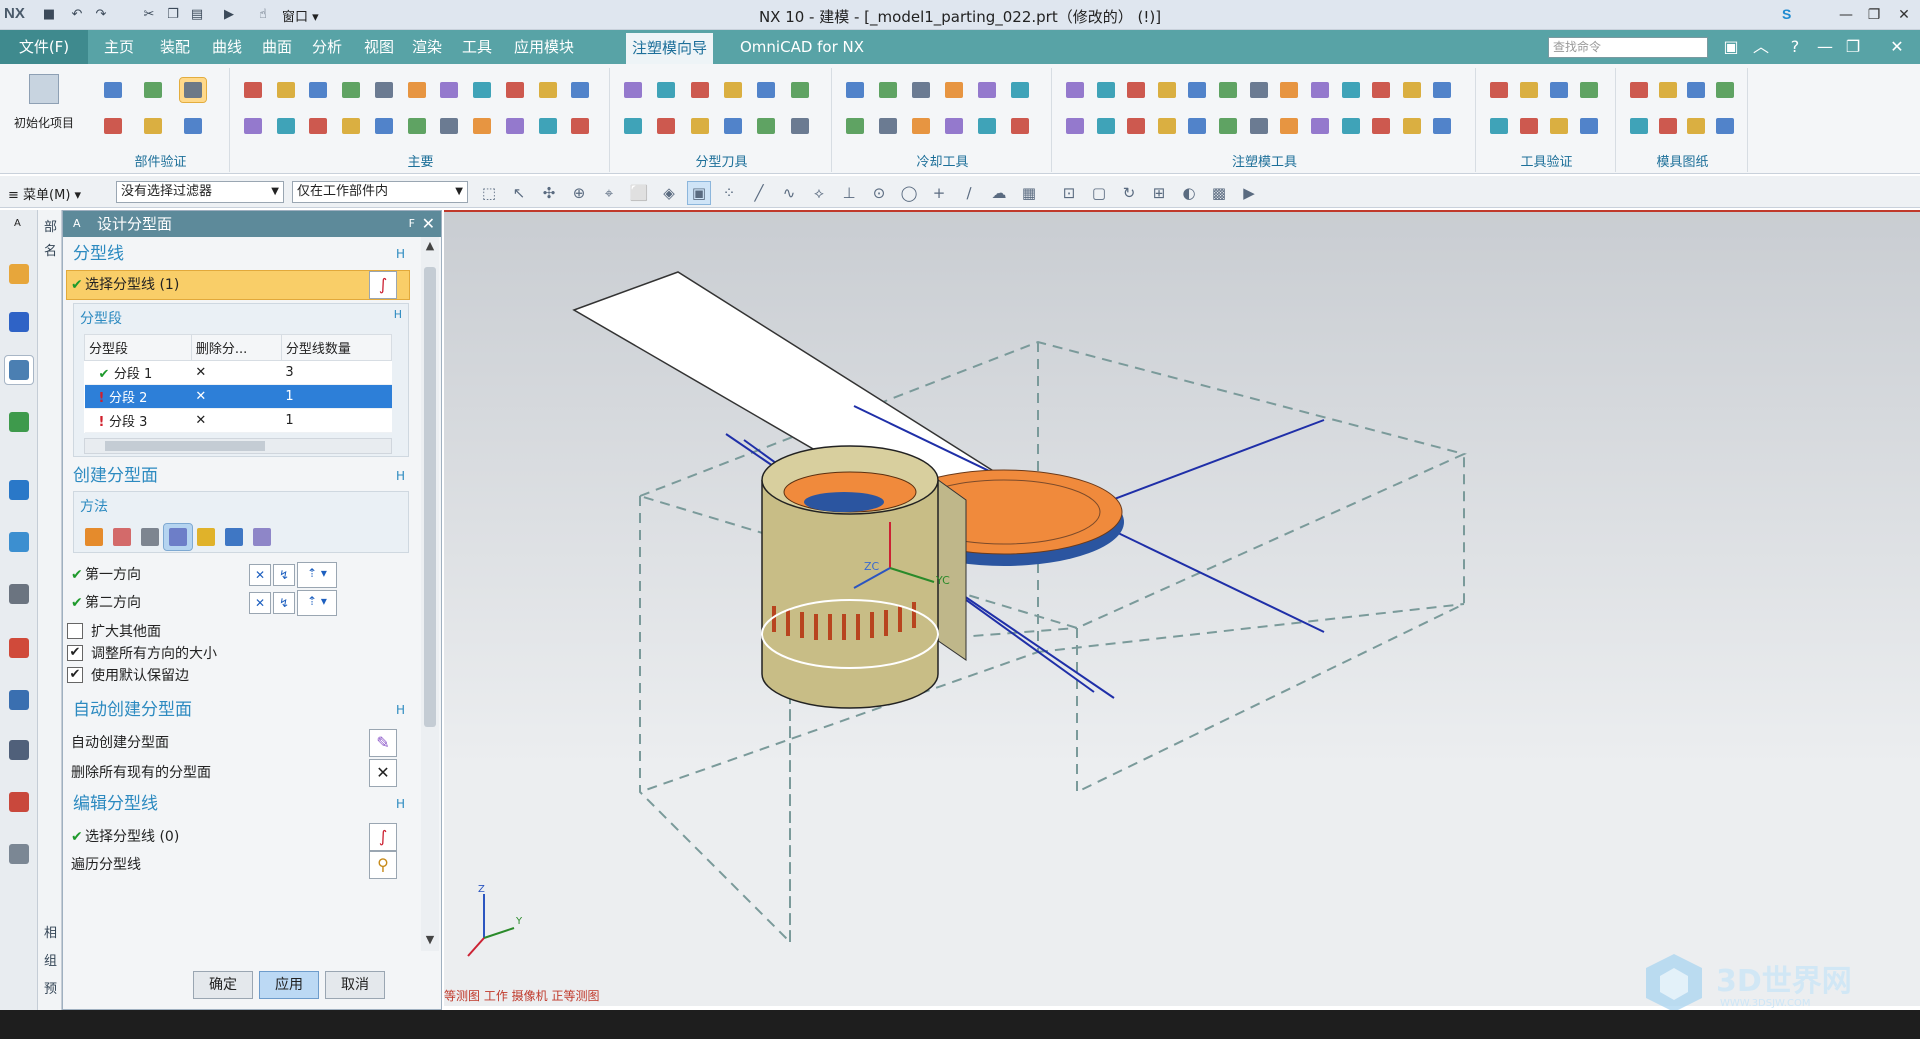 This screenshot has height=1039, width=1920. I want to click on selection-tool-icon: ◐, so click(1189, 193).